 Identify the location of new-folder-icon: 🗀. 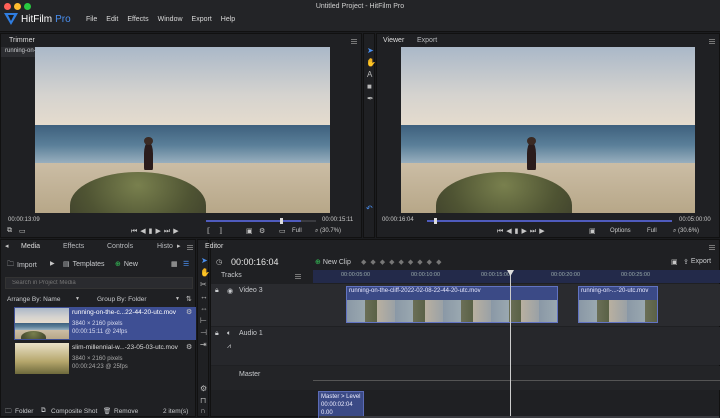
(8, 412).